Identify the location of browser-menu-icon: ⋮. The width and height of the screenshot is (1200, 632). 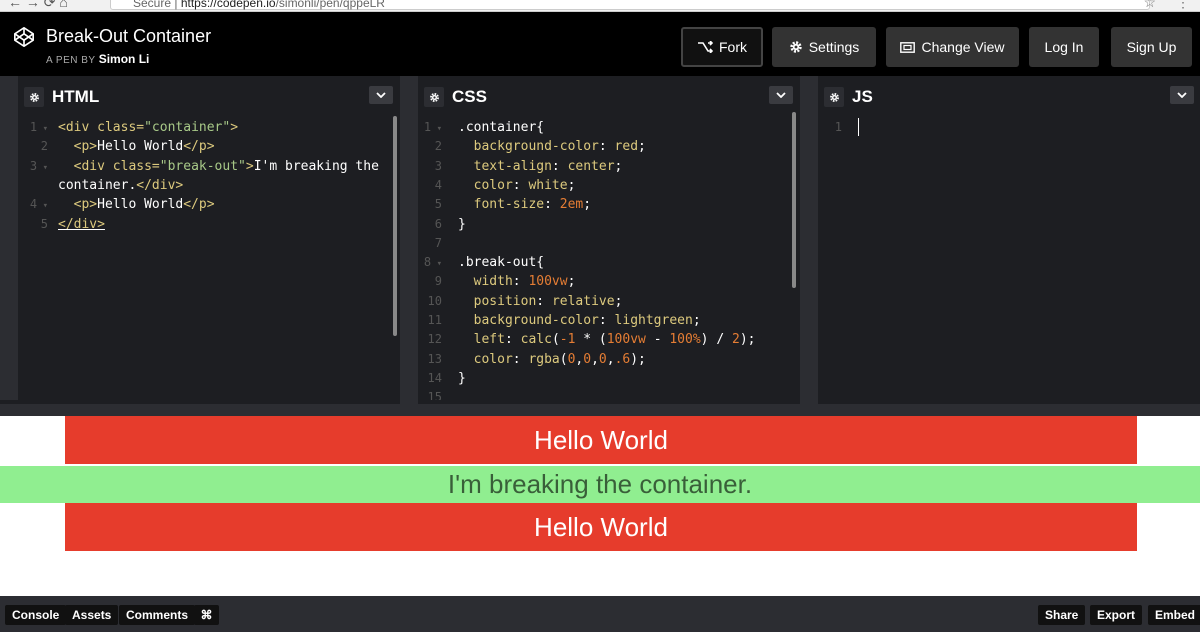
(1183, 5).